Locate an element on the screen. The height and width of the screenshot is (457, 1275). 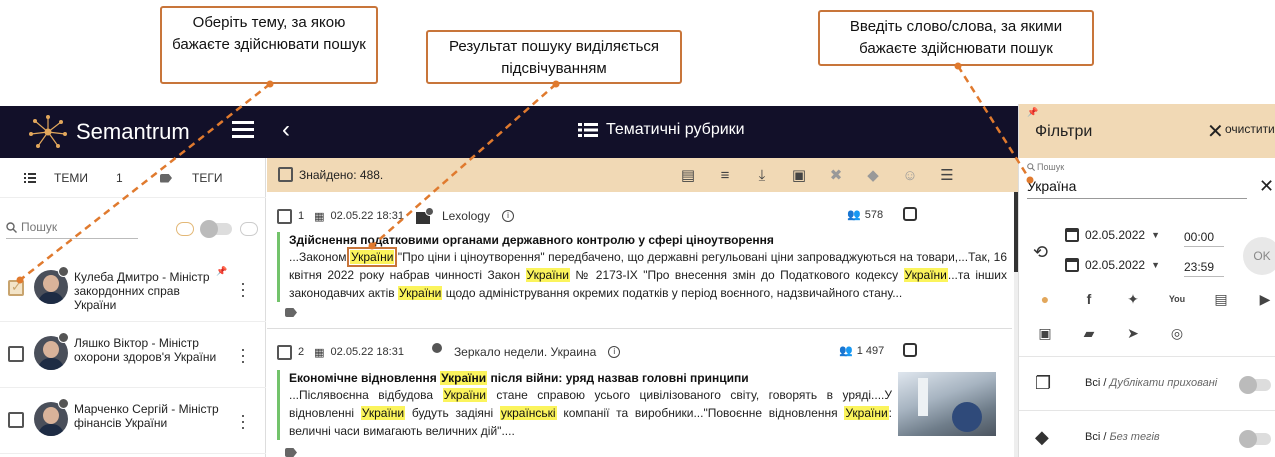
tab-tags: ТЕГИ is located at coordinates (191, 178).